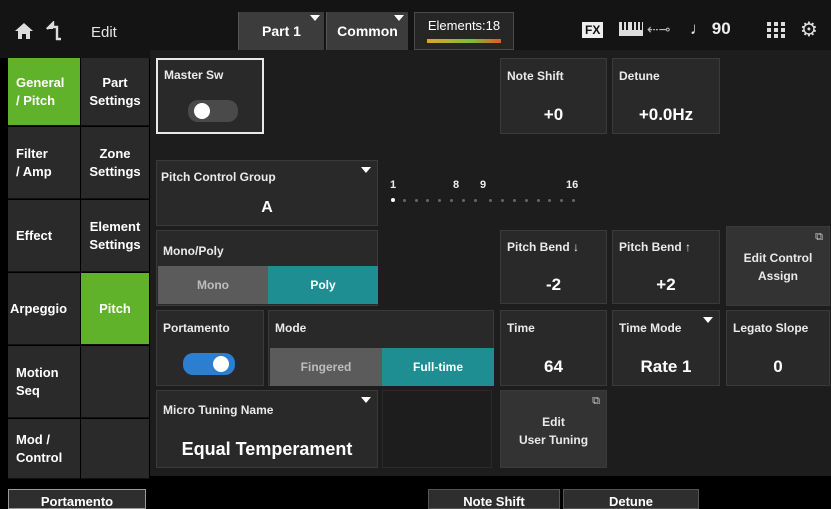  Describe the element at coordinates (494, 499) in the screenshot. I see `note-shift-bottom-button: Note Shift` at that location.